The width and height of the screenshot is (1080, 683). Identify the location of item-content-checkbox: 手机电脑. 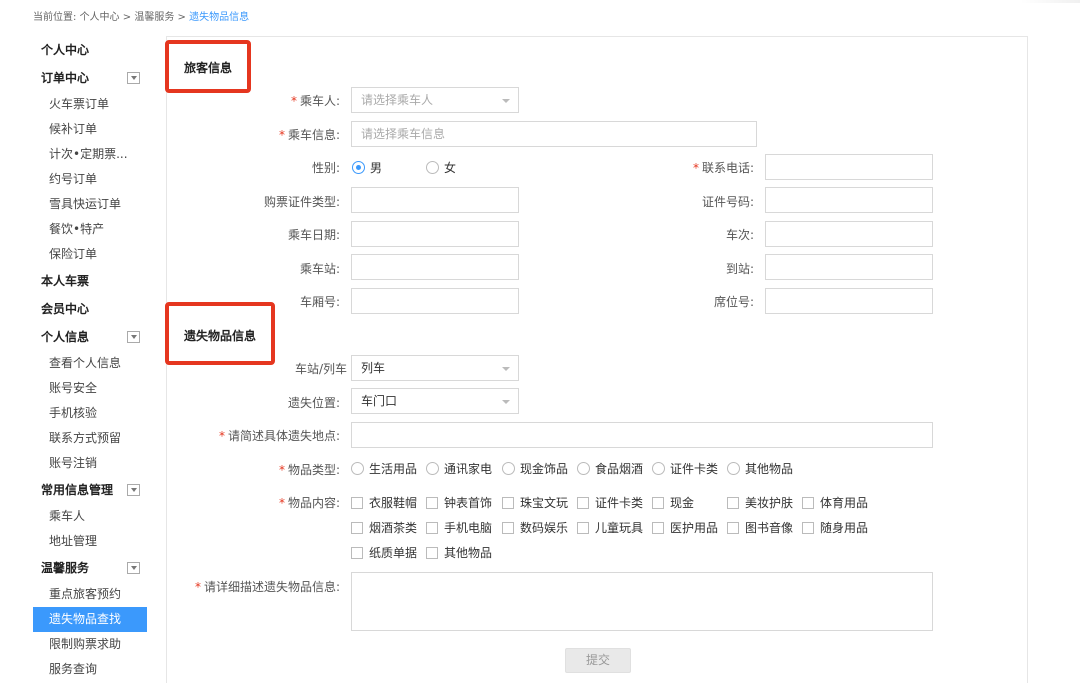
(459, 527).